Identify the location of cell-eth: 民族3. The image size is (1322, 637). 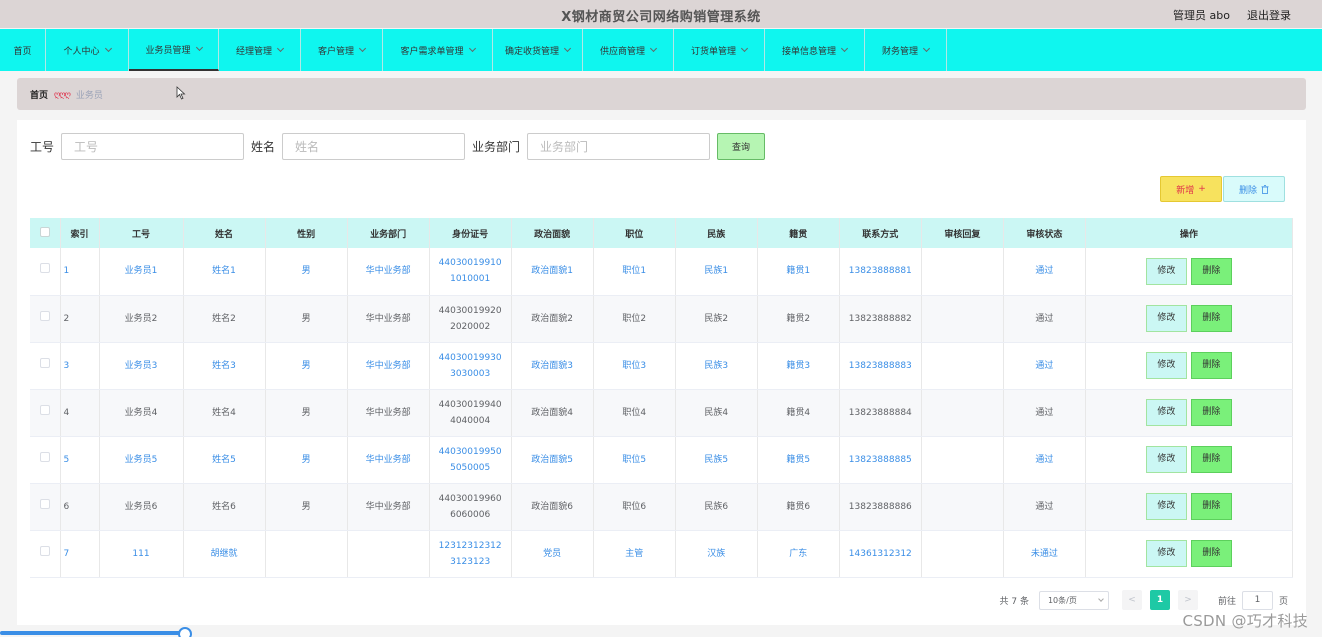
(716, 366).